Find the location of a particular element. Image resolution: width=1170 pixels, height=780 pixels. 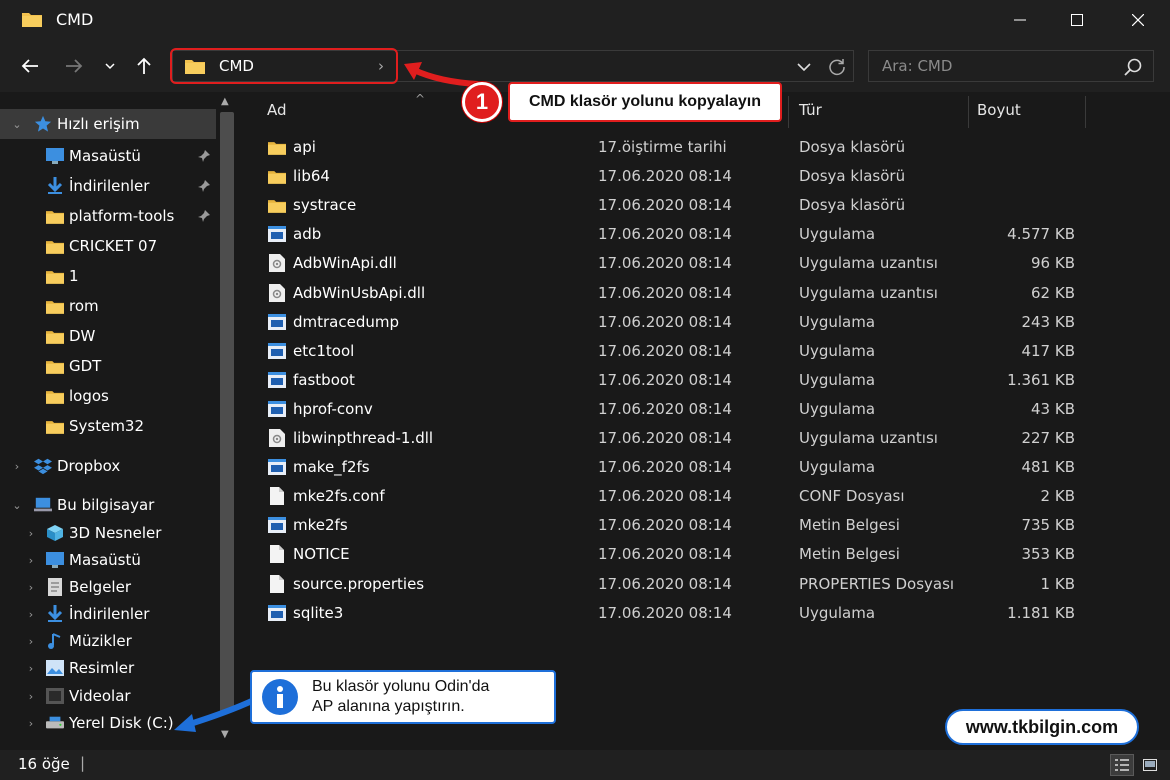

file-size: 481 KB is located at coordinates (1048, 467).